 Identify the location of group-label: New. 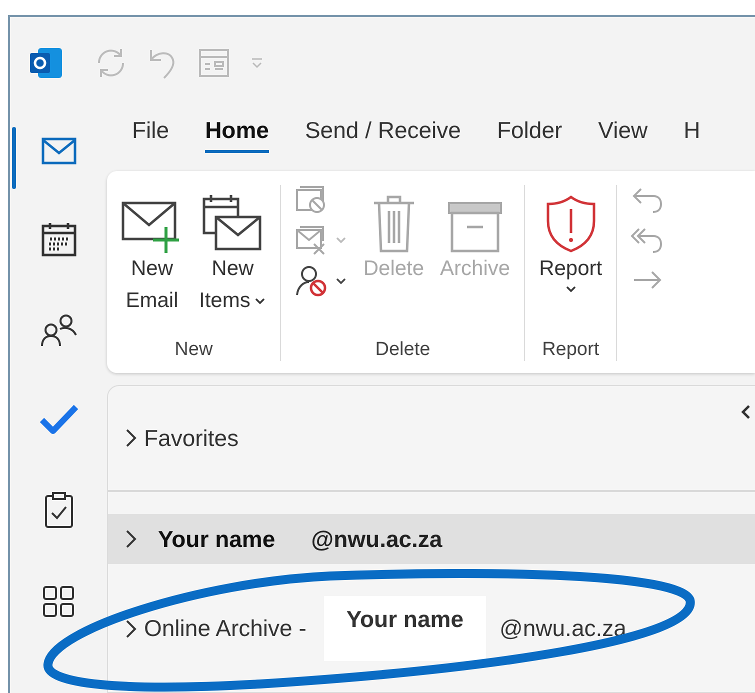
(193, 350).